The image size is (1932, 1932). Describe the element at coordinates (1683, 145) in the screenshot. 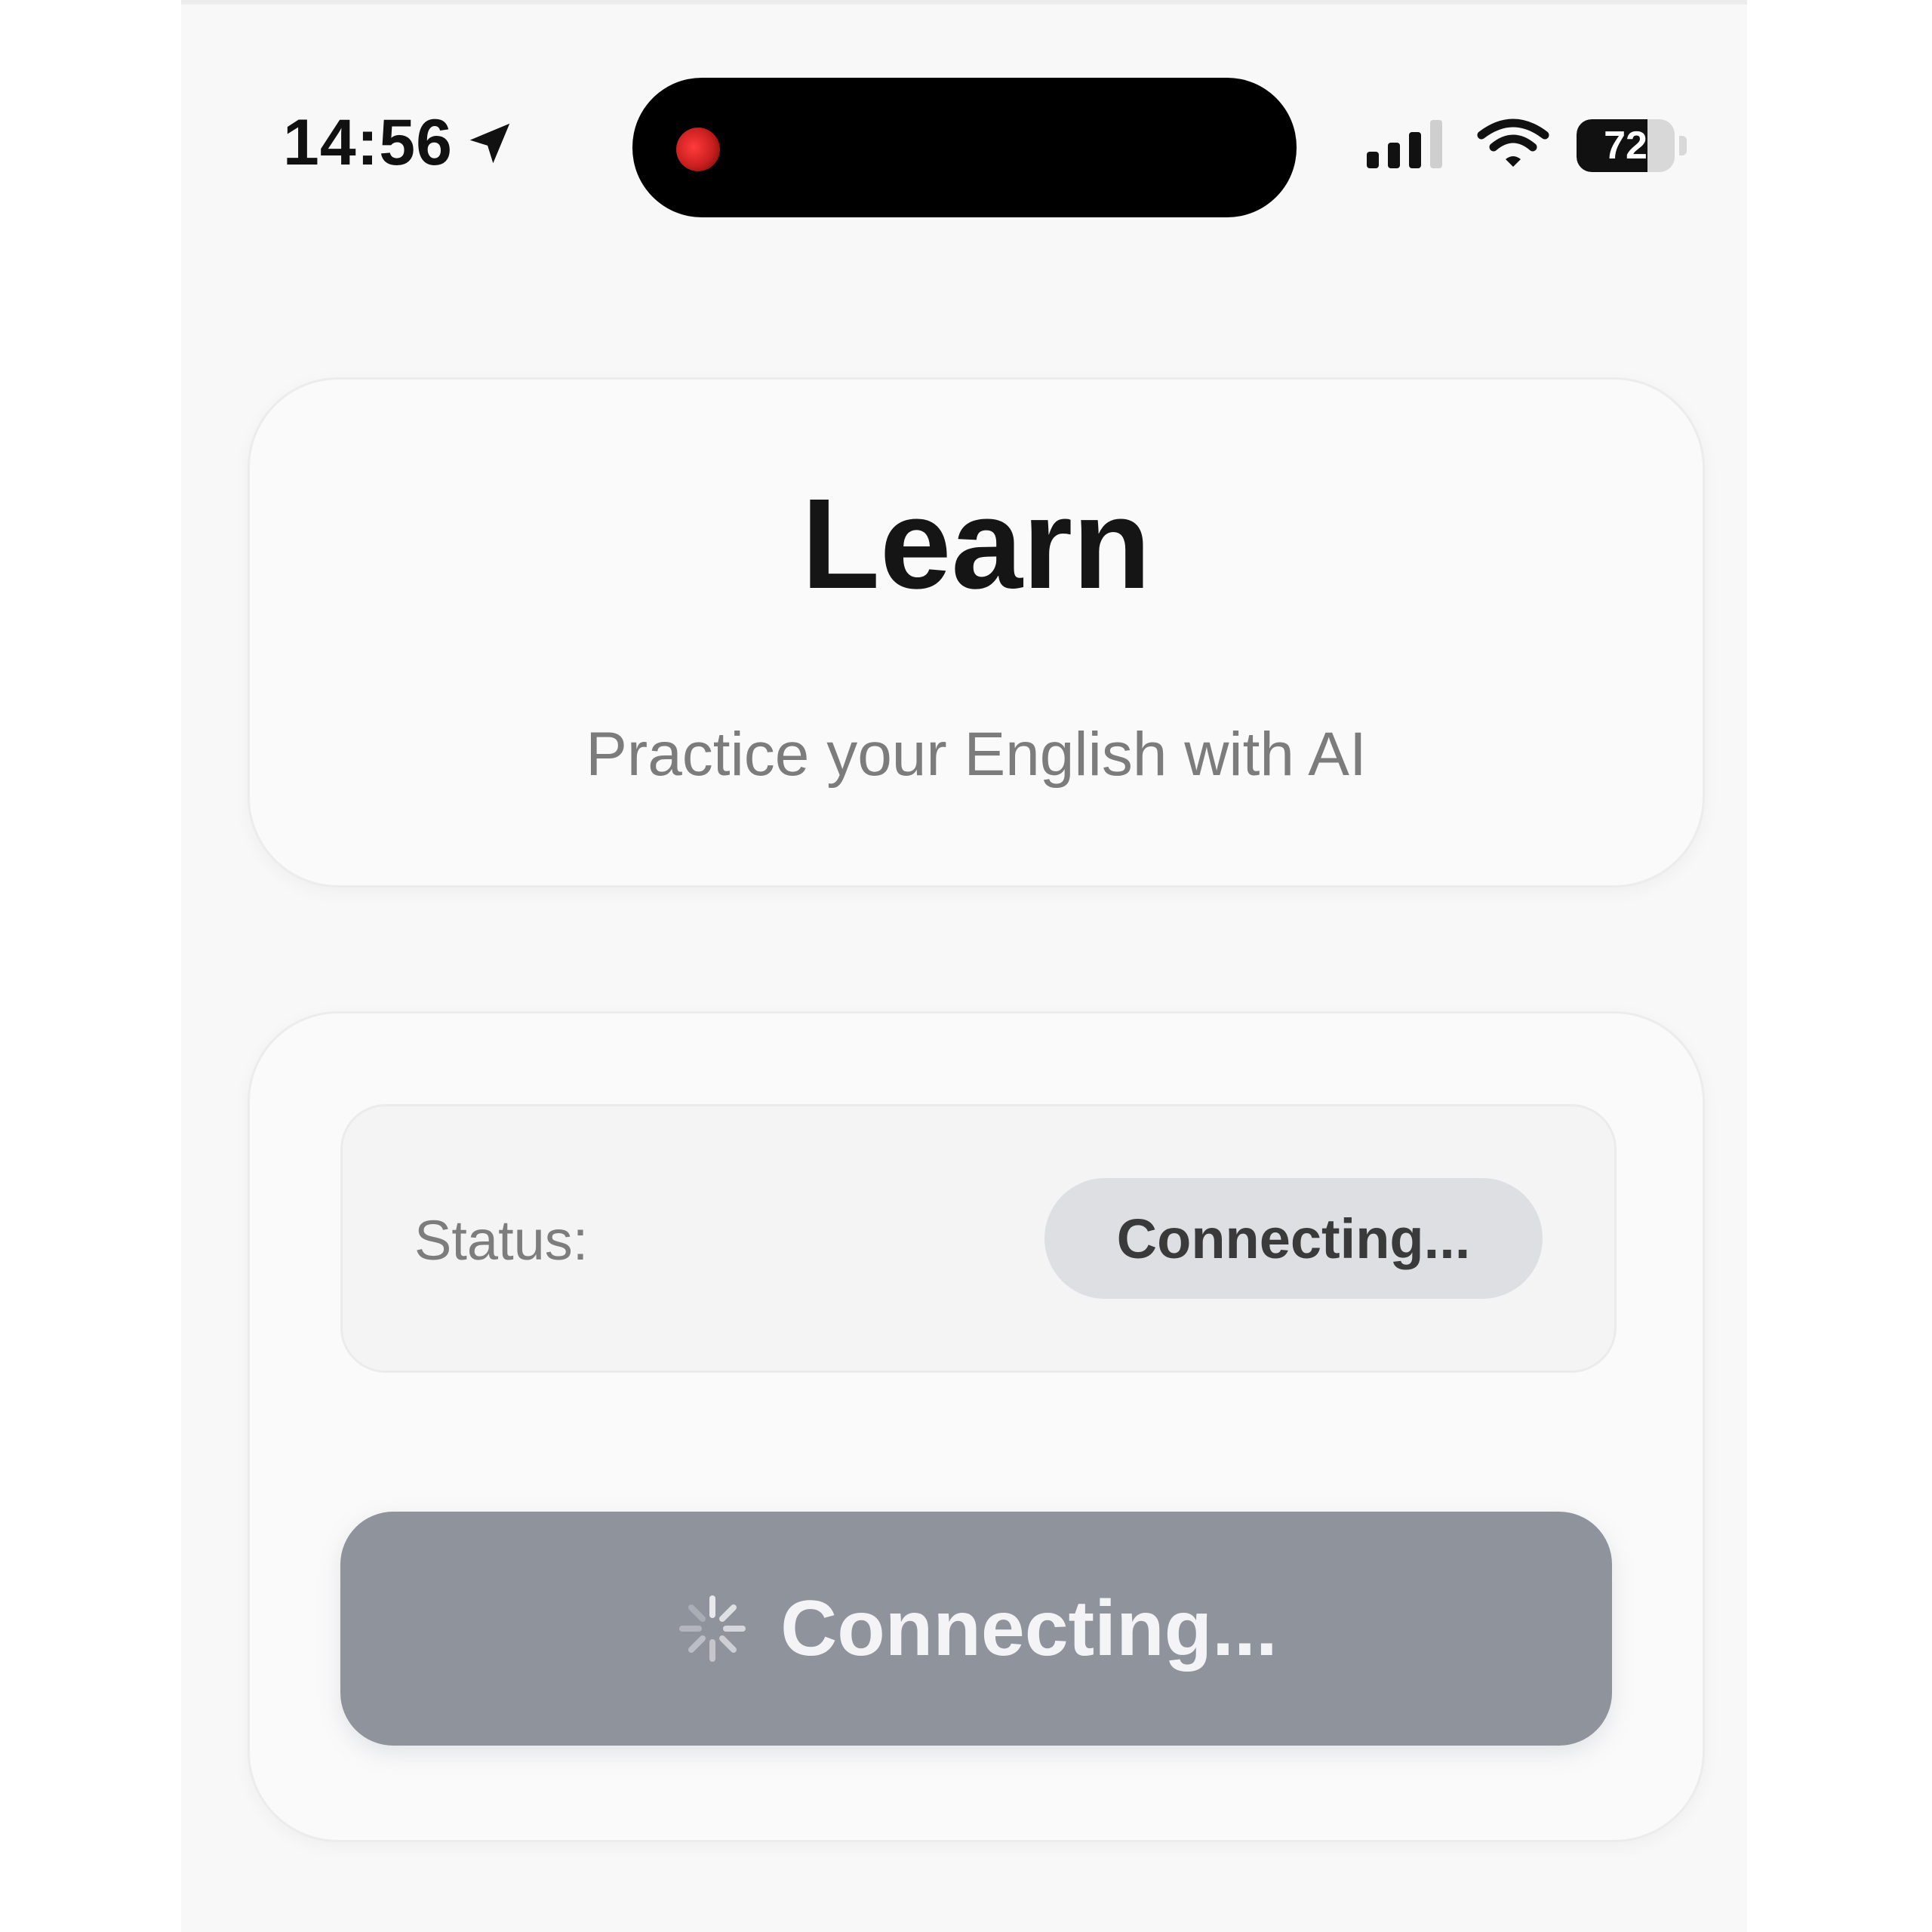

I see `battery-cap` at that location.